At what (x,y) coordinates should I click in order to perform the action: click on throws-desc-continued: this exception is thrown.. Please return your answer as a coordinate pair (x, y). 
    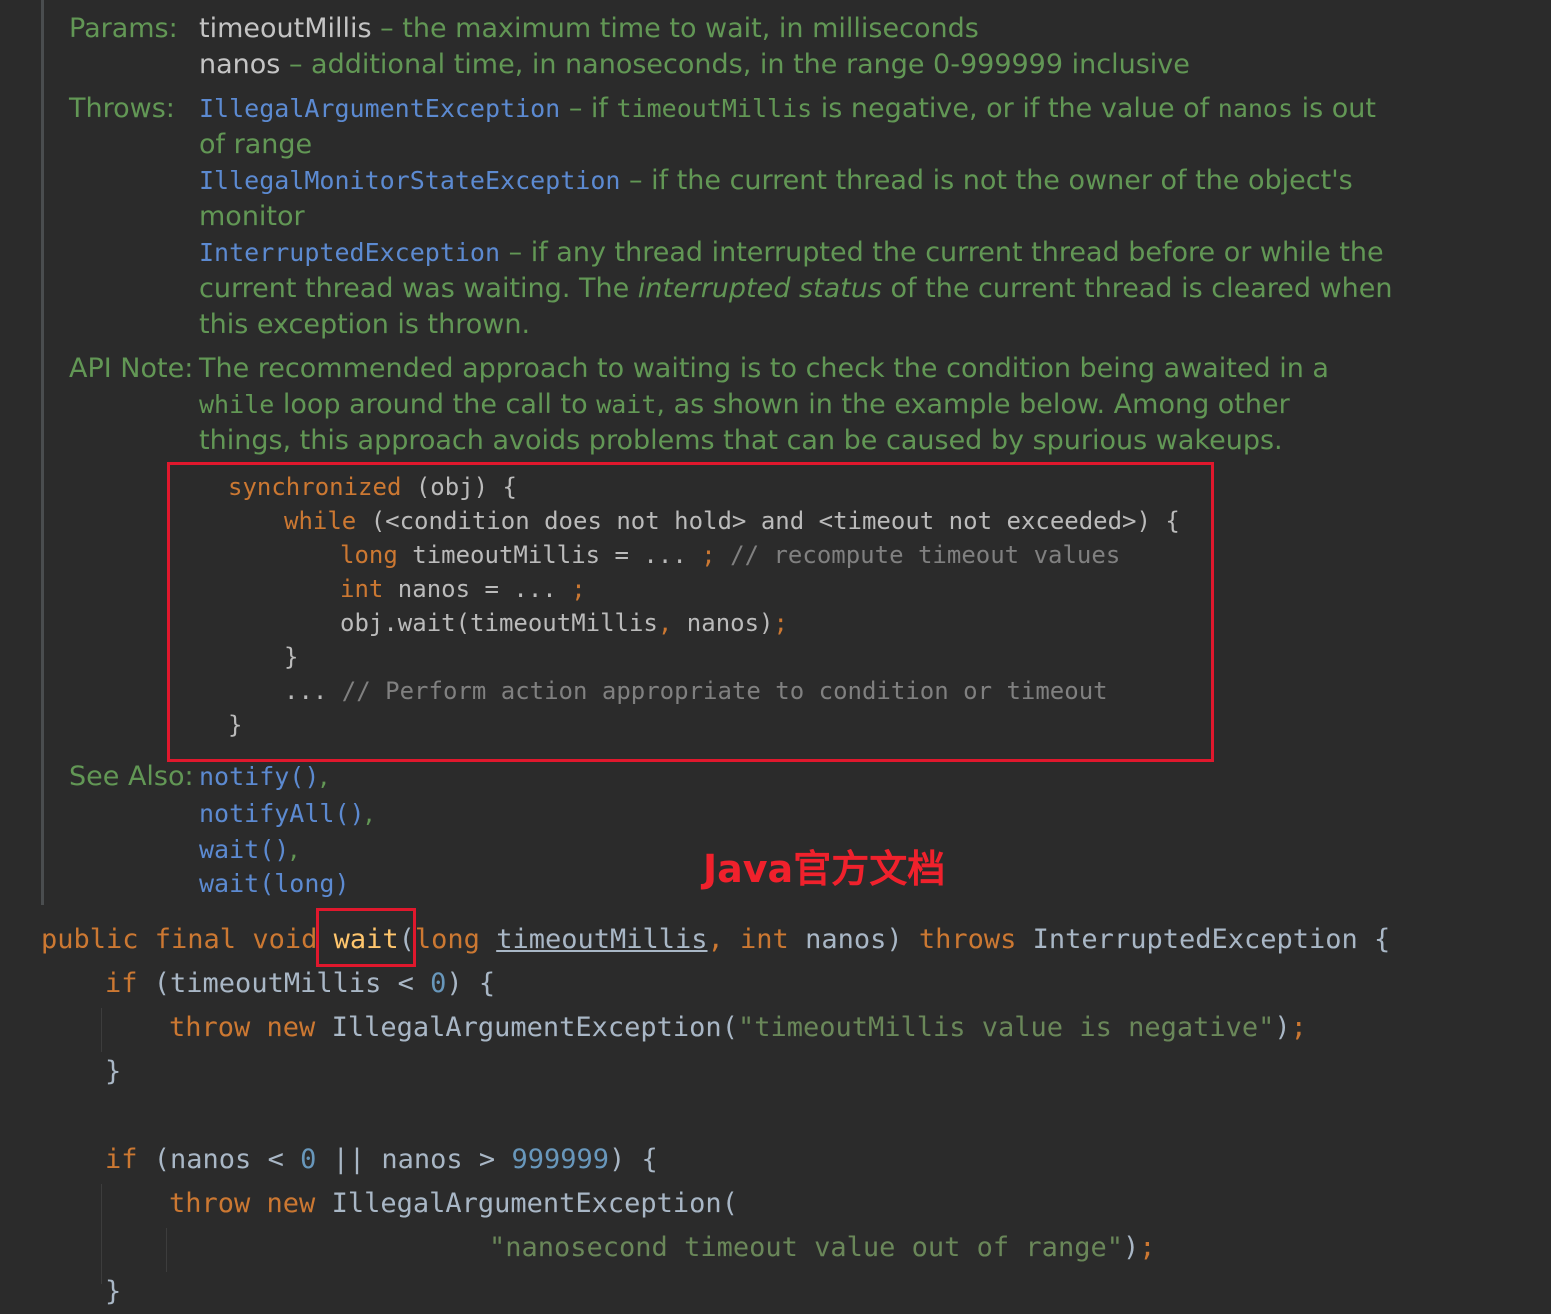
    Looking at the image, I should click on (365, 324).